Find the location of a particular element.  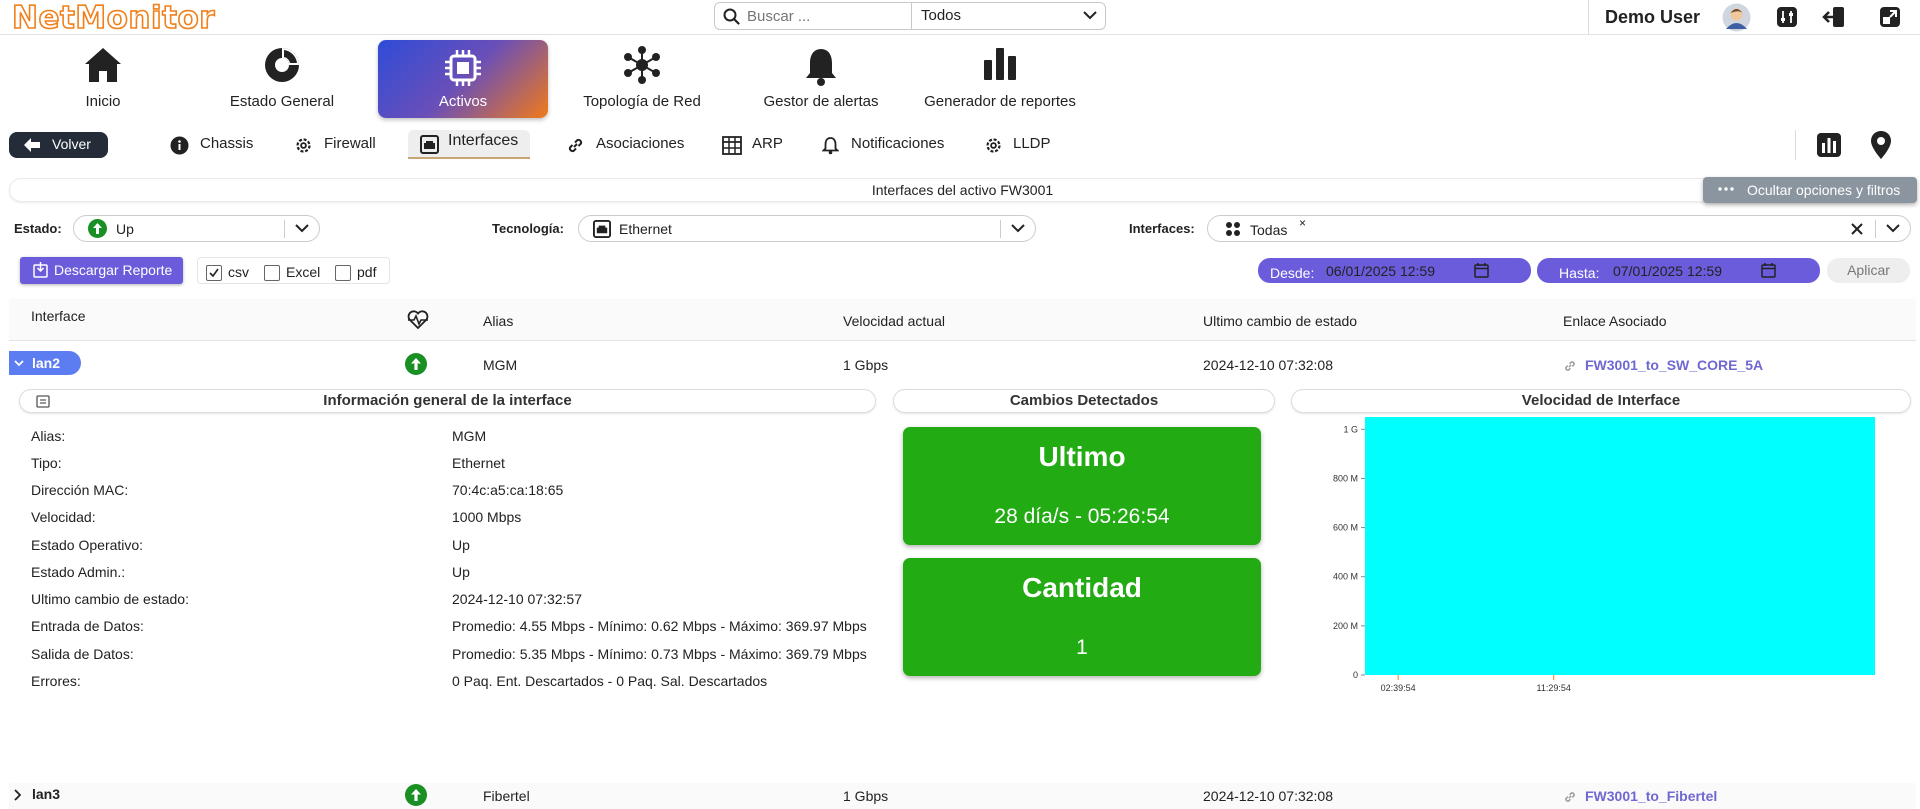

tab-lldp: LLDP is located at coordinates (1019, 146).